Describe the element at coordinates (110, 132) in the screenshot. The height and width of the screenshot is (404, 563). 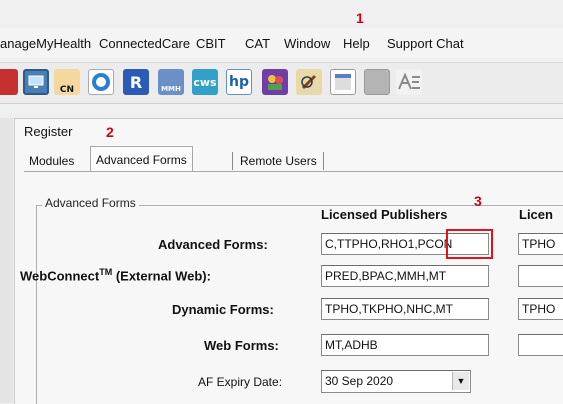
I see `annotation-2: 2` at that location.